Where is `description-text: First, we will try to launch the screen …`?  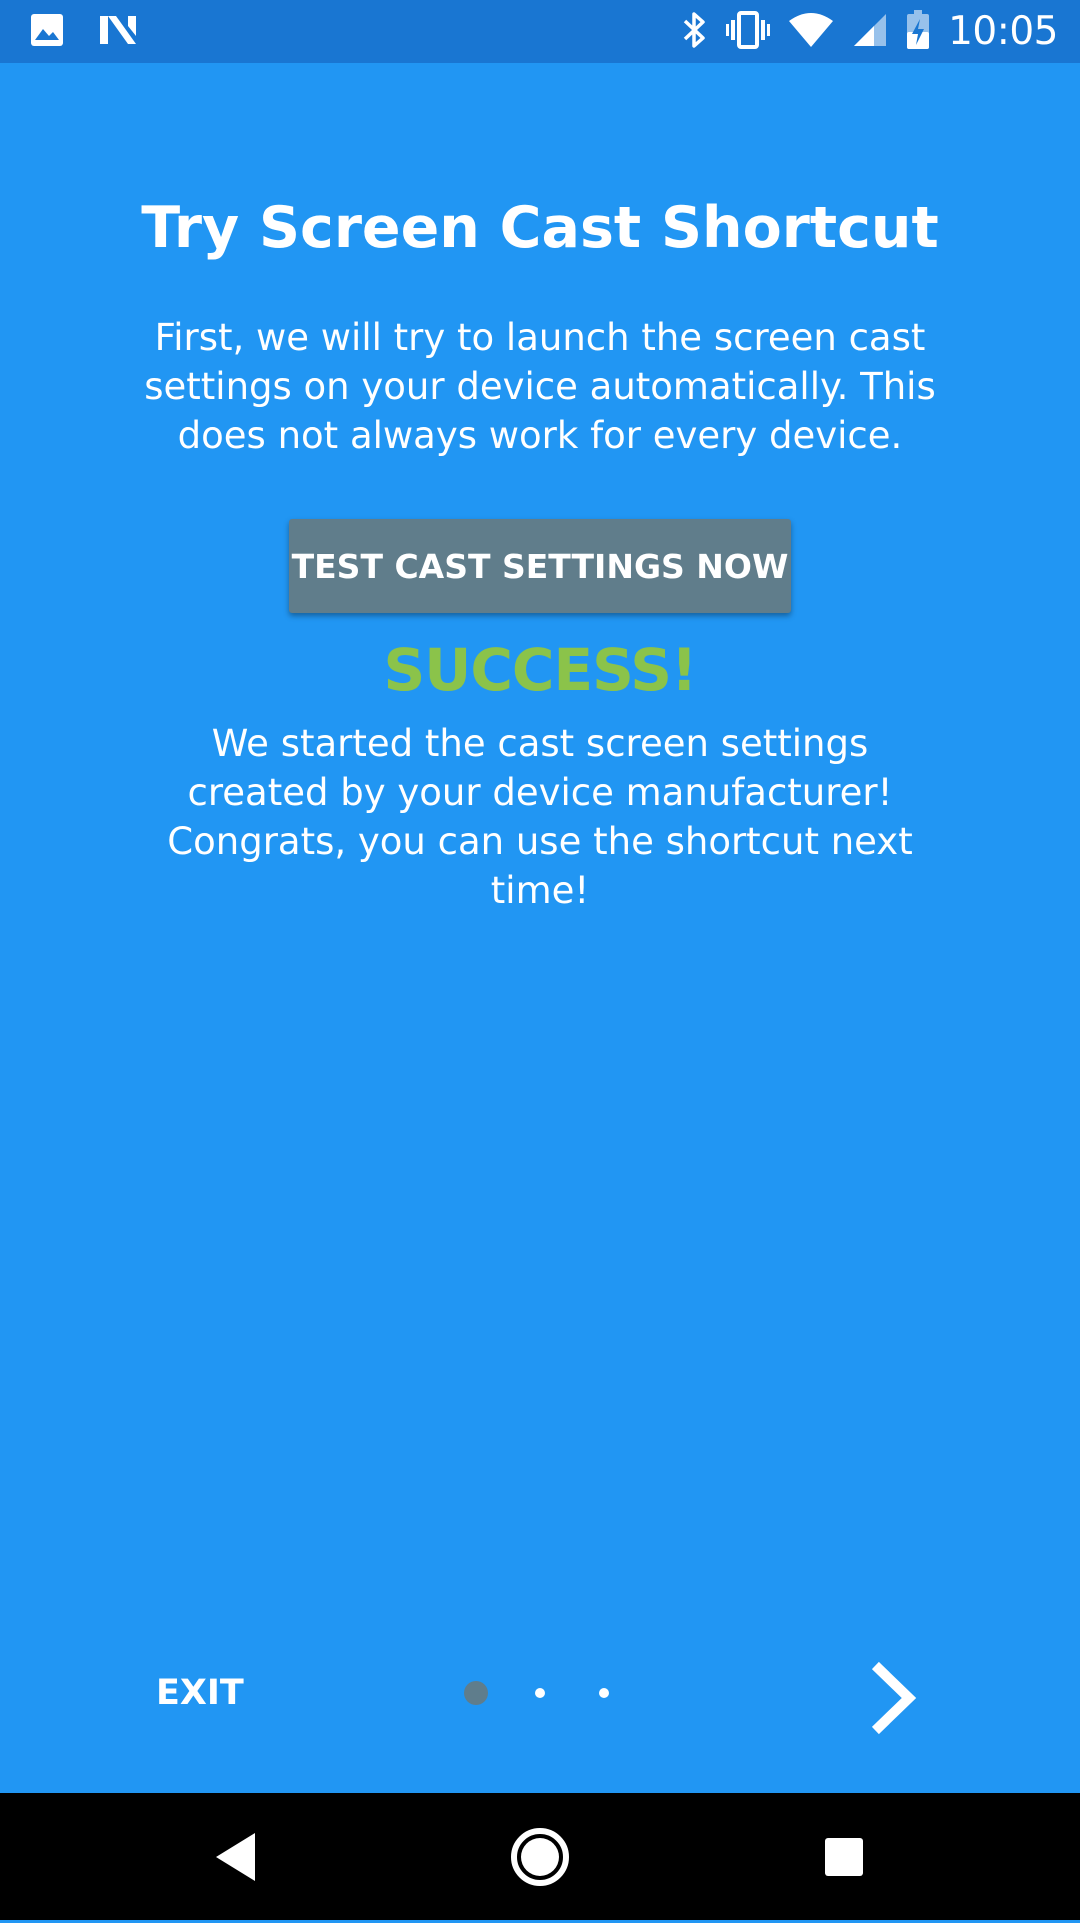 description-text: First, we will try to launch the screen … is located at coordinates (540, 386).